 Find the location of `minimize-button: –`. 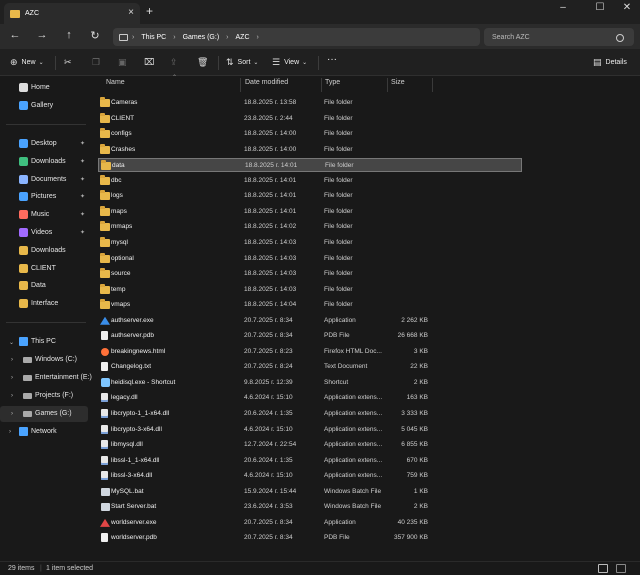

minimize-button: – is located at coordinates (563, 7).